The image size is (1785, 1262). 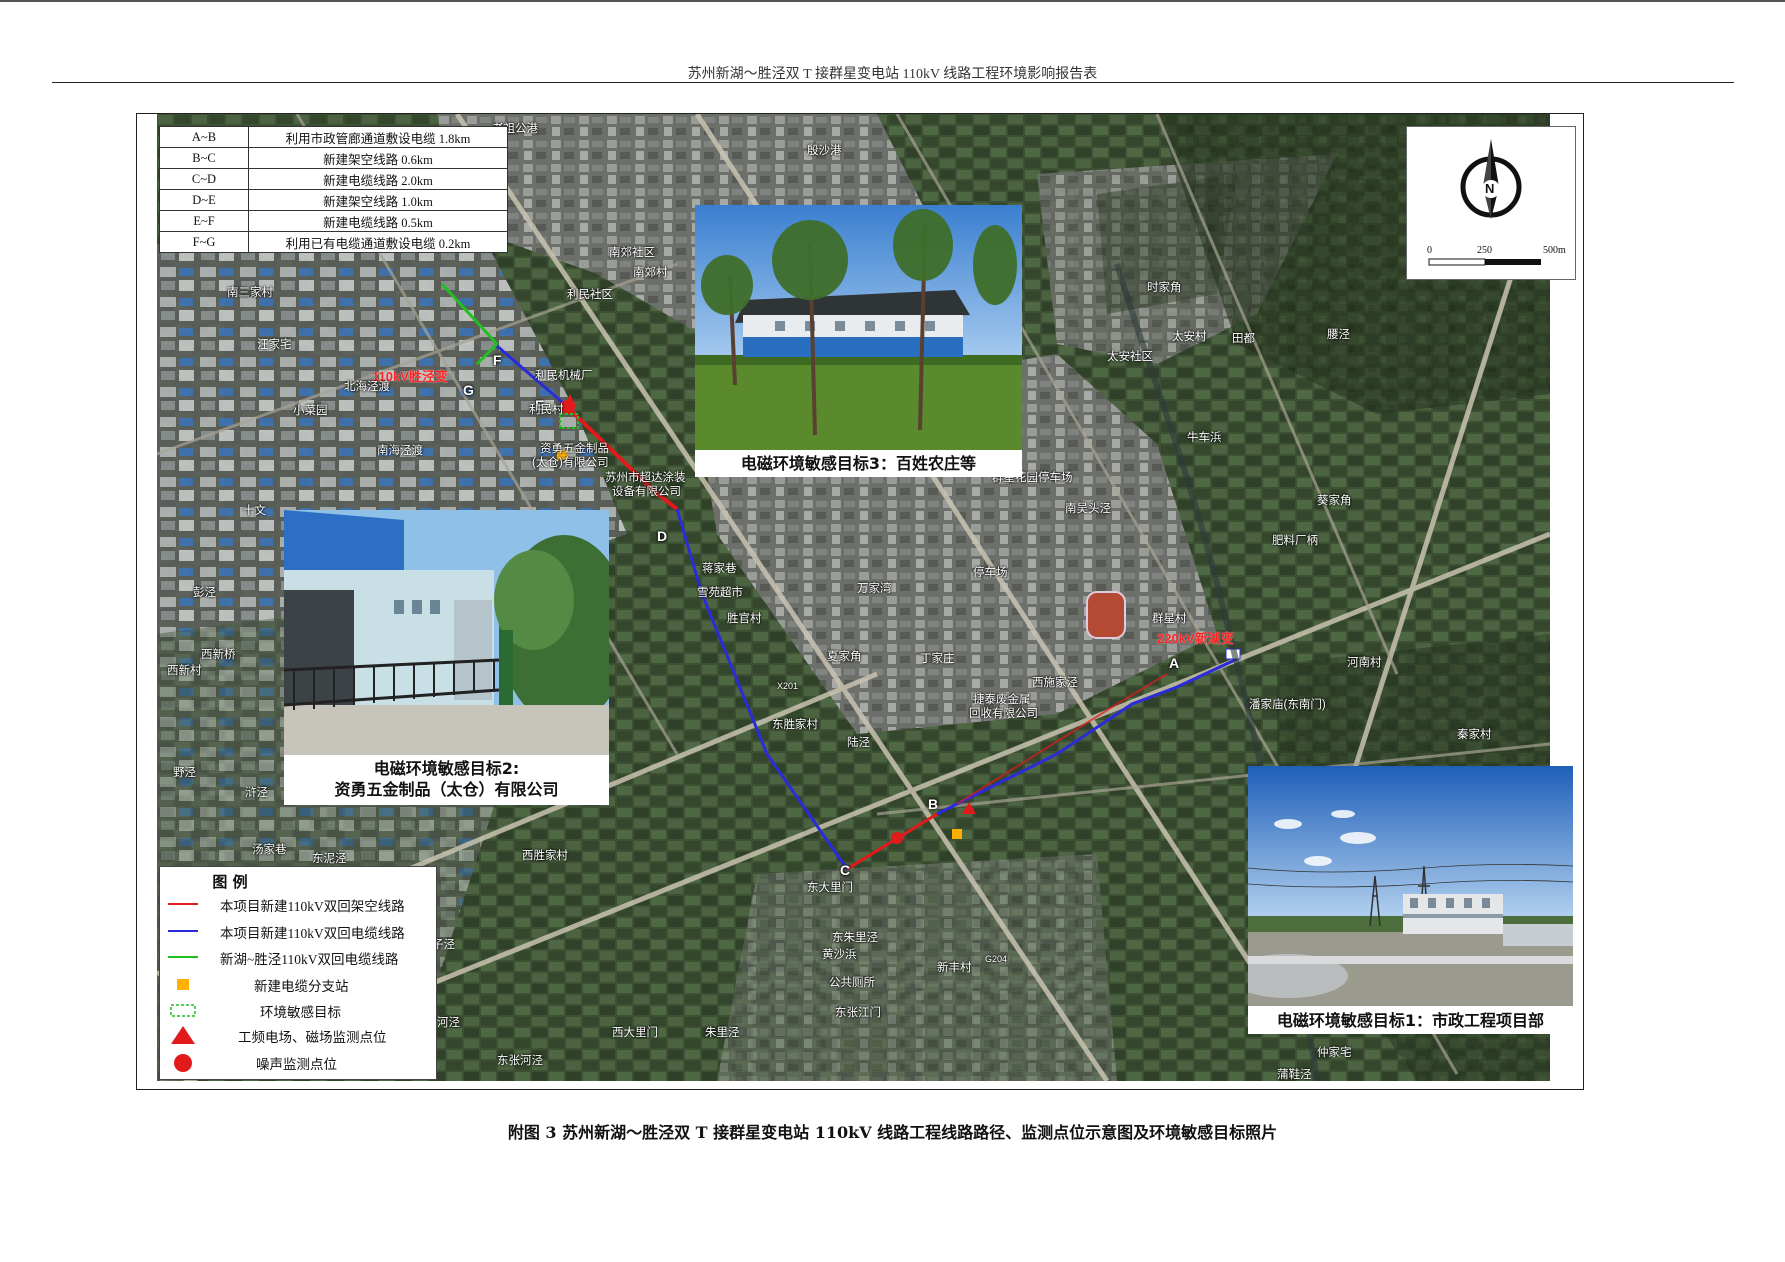 I want to click on legend-item: 工频电场、磁场监测点位, so click(x=298, y=1035).